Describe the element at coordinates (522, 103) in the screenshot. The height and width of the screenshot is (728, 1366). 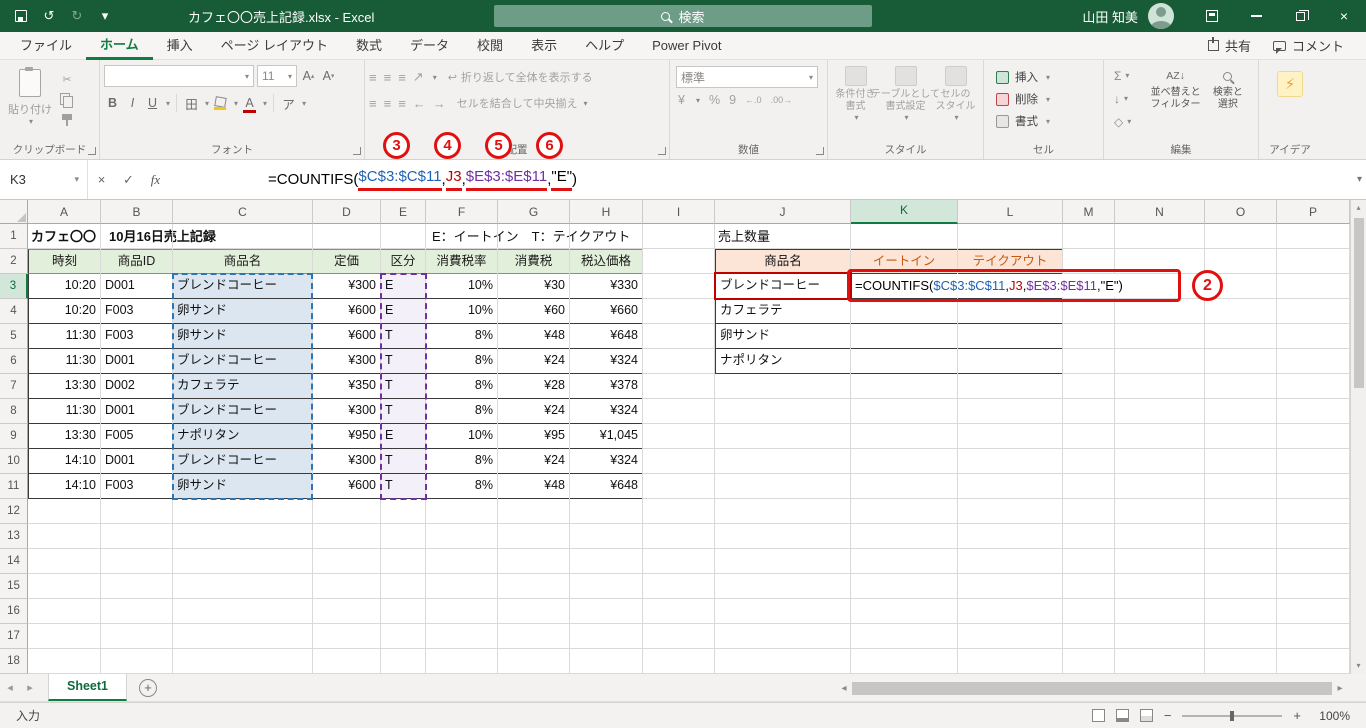
I see `merge-center-button: セルを結合して中央揃え ▾` at that location.